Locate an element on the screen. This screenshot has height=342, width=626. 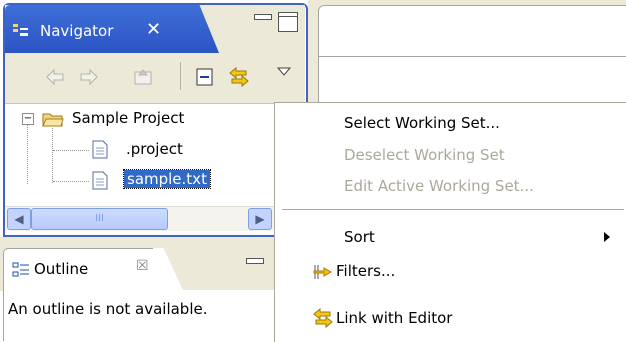
toolbar-separator is located at coordinates (180, 76).